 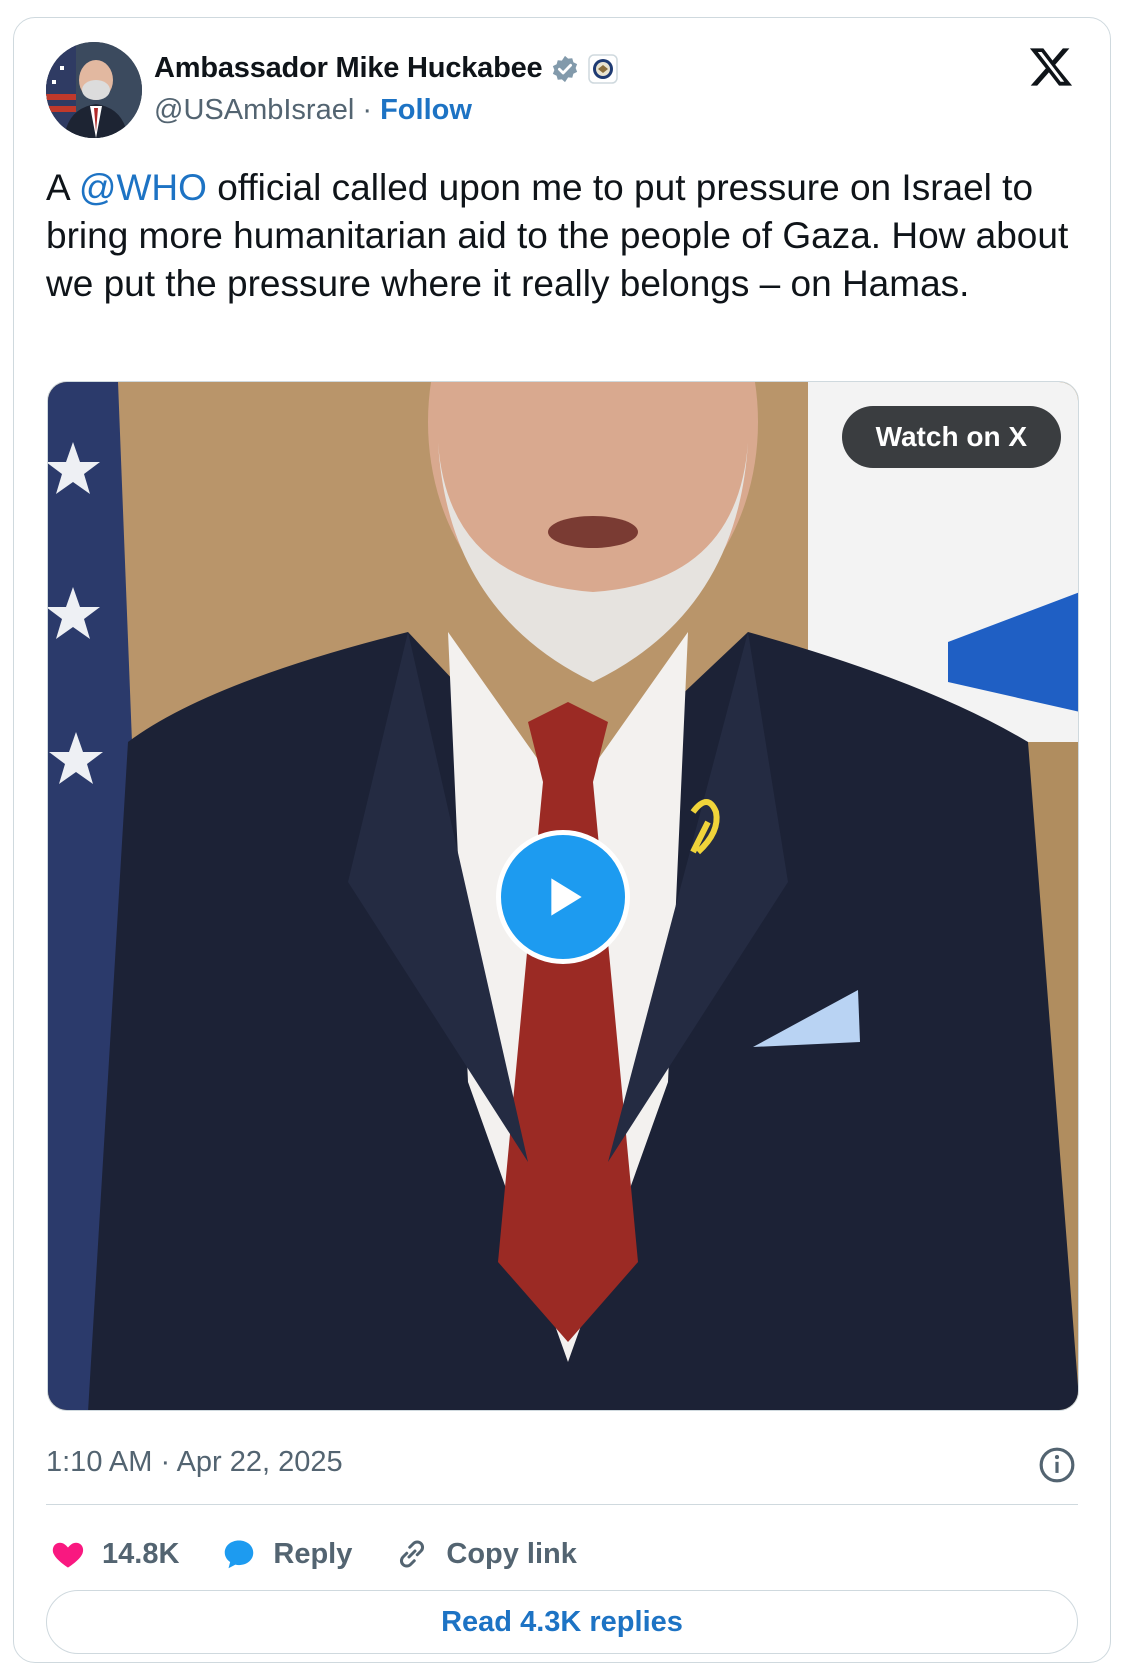 I want to click on copy-link-button: Copy link, so click(x=485, y=1554).